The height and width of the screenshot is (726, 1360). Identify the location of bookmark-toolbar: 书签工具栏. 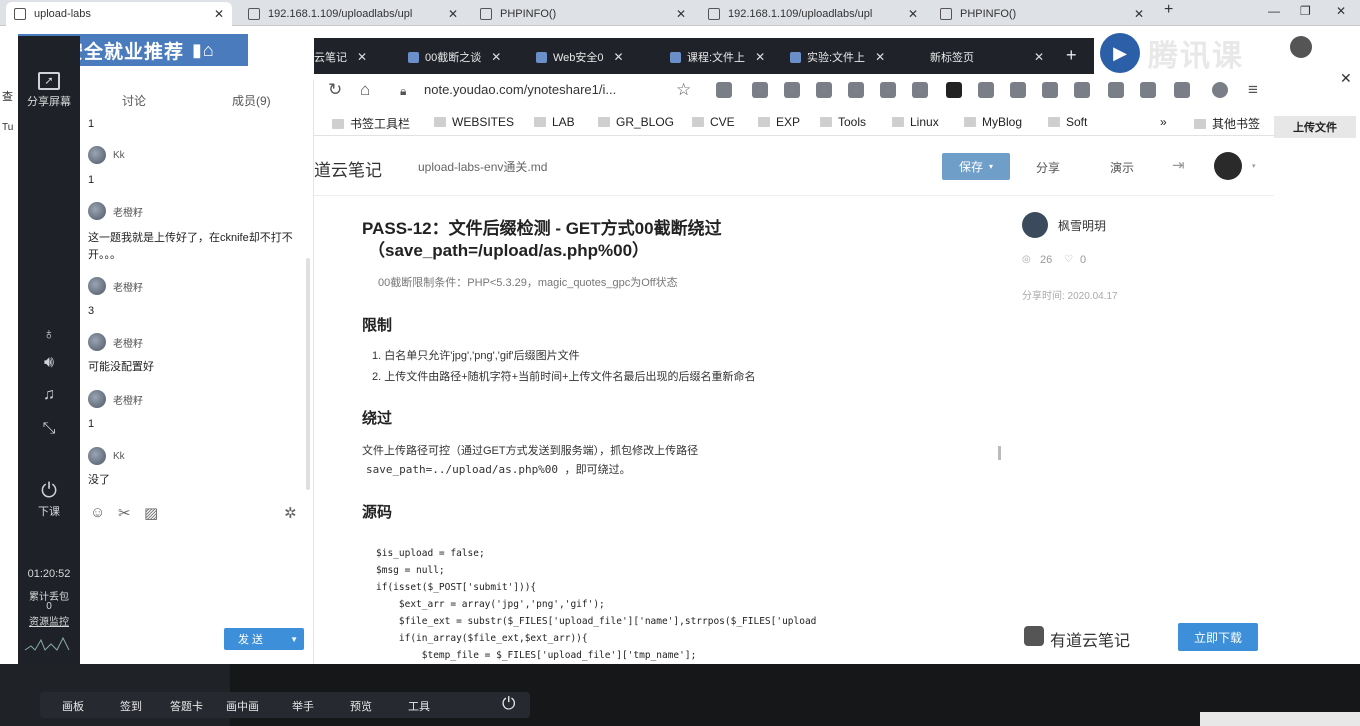
(371, 123).